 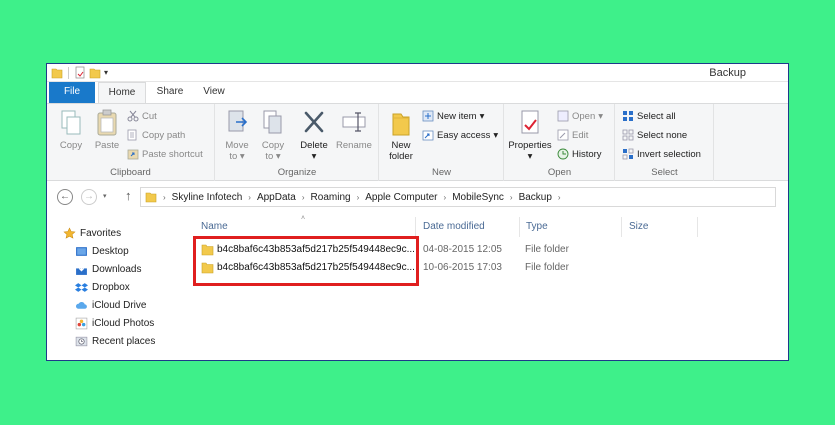 I want to click on new-group: New folder New item ▾ Easy access ▾ New, so click(x=442, y=142).